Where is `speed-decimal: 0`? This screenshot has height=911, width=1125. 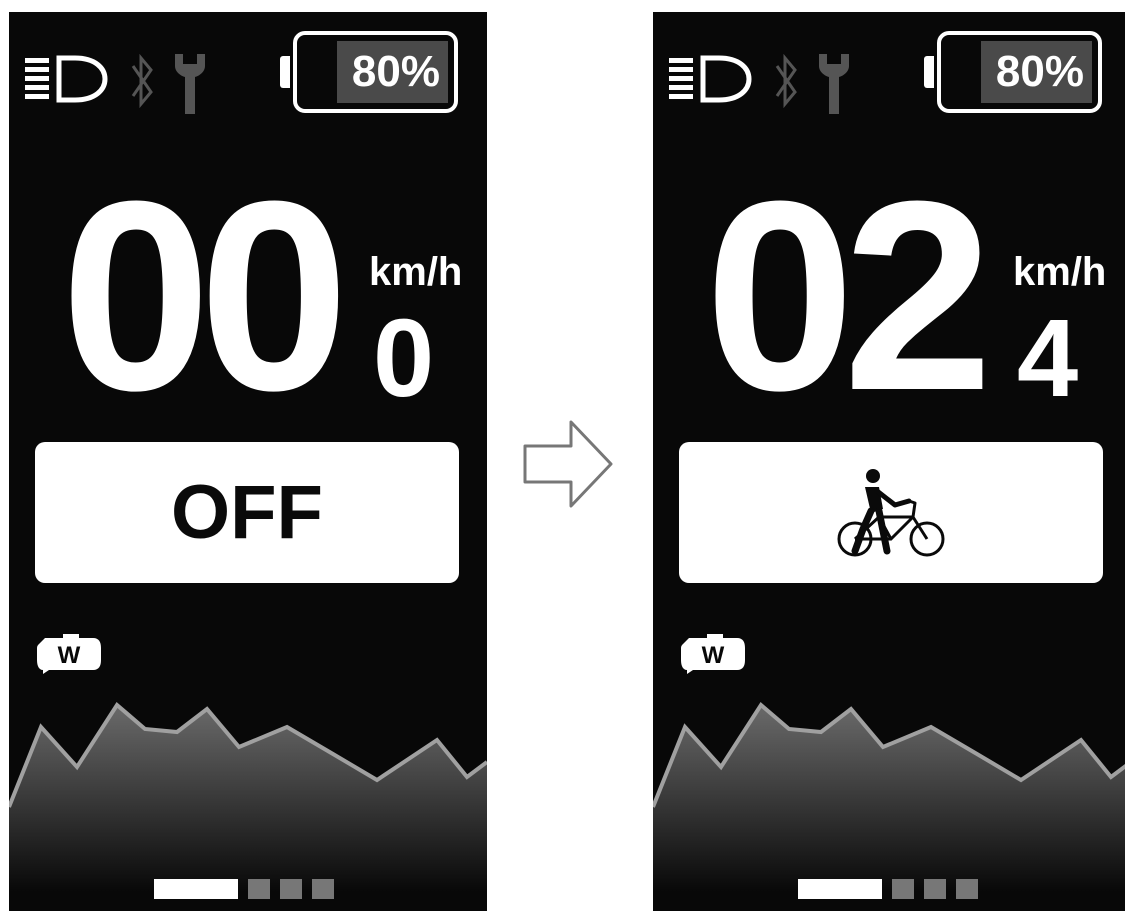
speed-decimal: 0 is located at coordinates (404, 358).